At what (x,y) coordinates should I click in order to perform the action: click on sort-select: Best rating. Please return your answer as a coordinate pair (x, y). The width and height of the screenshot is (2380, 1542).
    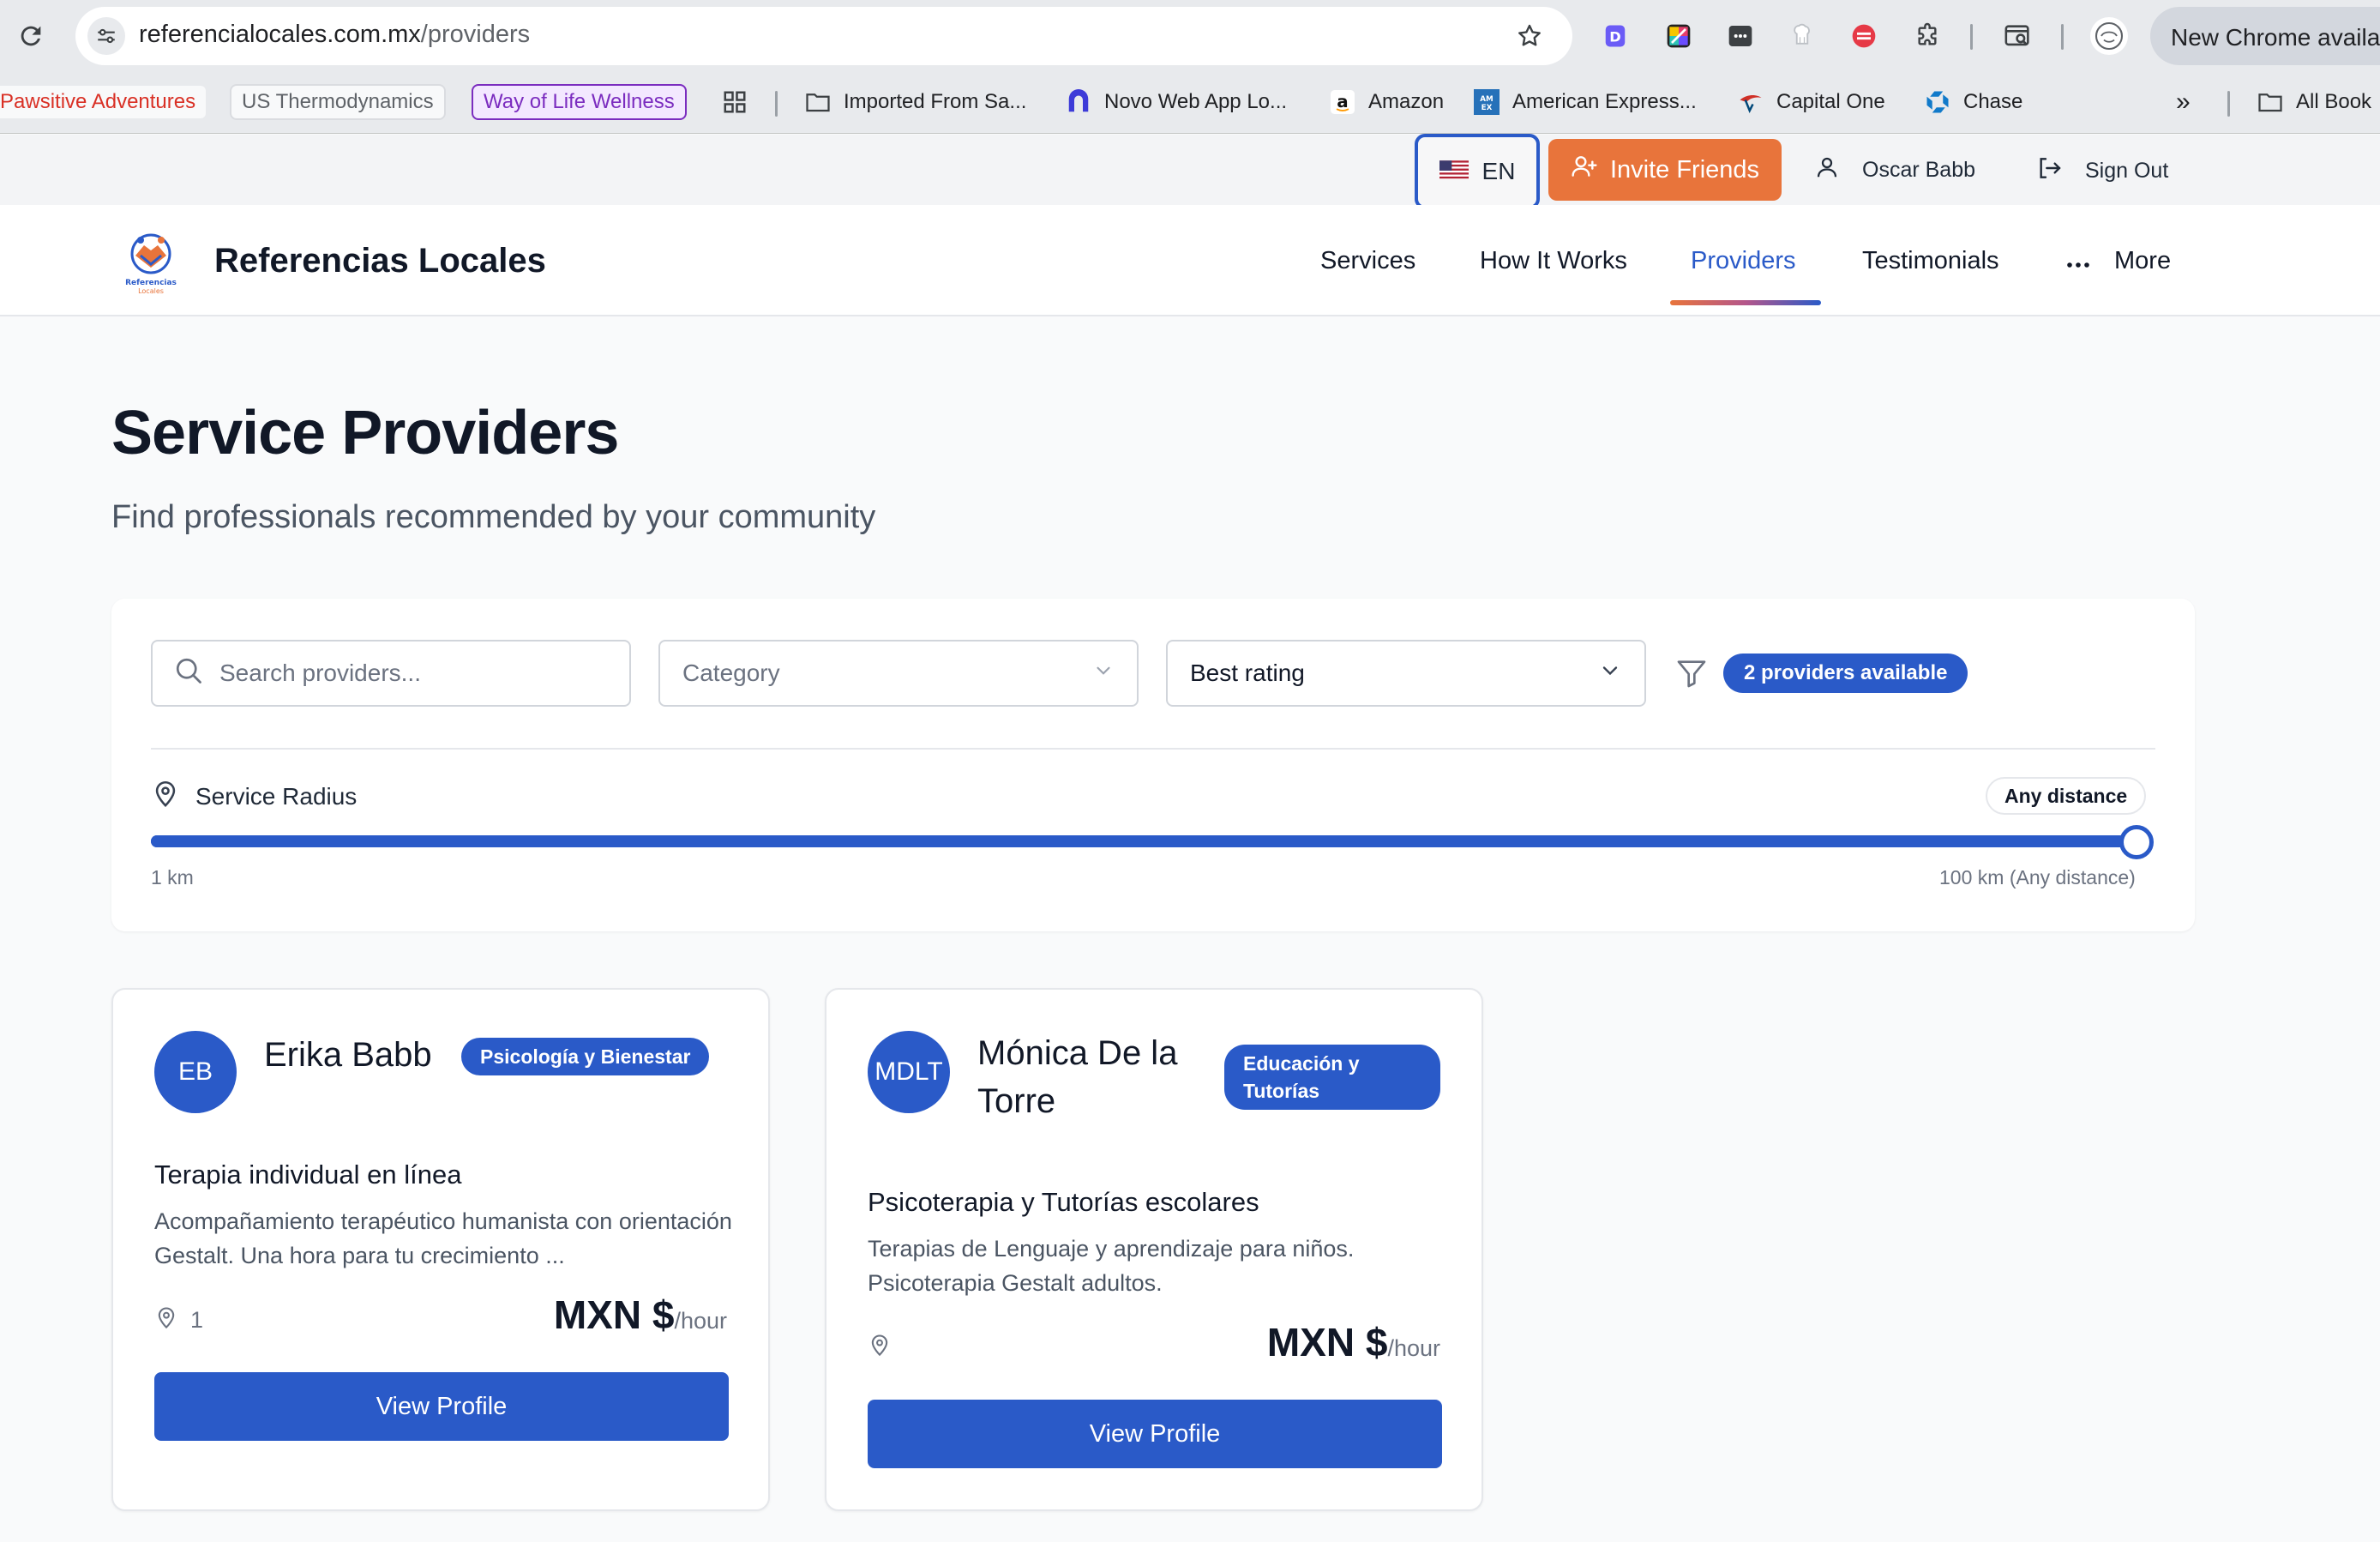
    Looking at the image, I should click on (1406, 673).